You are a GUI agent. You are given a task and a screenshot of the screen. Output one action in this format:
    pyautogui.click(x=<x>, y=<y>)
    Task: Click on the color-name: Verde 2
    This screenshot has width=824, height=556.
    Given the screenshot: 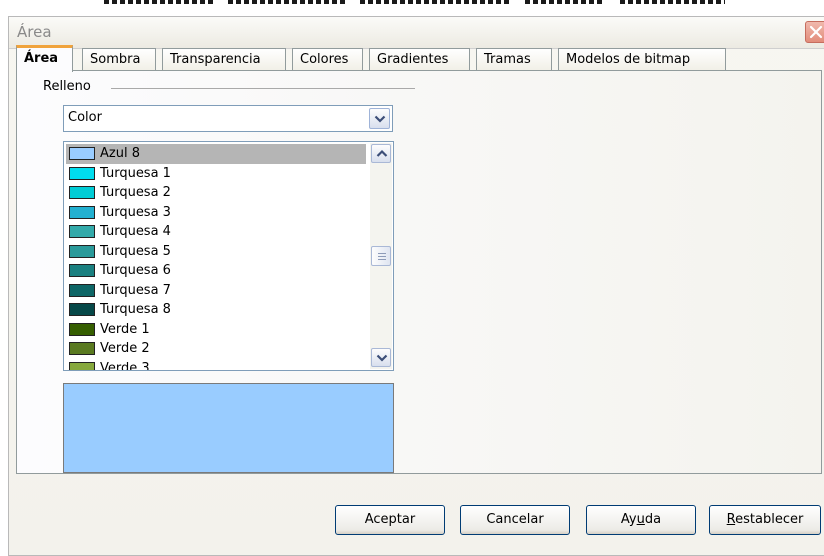 What is the action you would take?
    pyautogui.click(x=125, y=348)
    